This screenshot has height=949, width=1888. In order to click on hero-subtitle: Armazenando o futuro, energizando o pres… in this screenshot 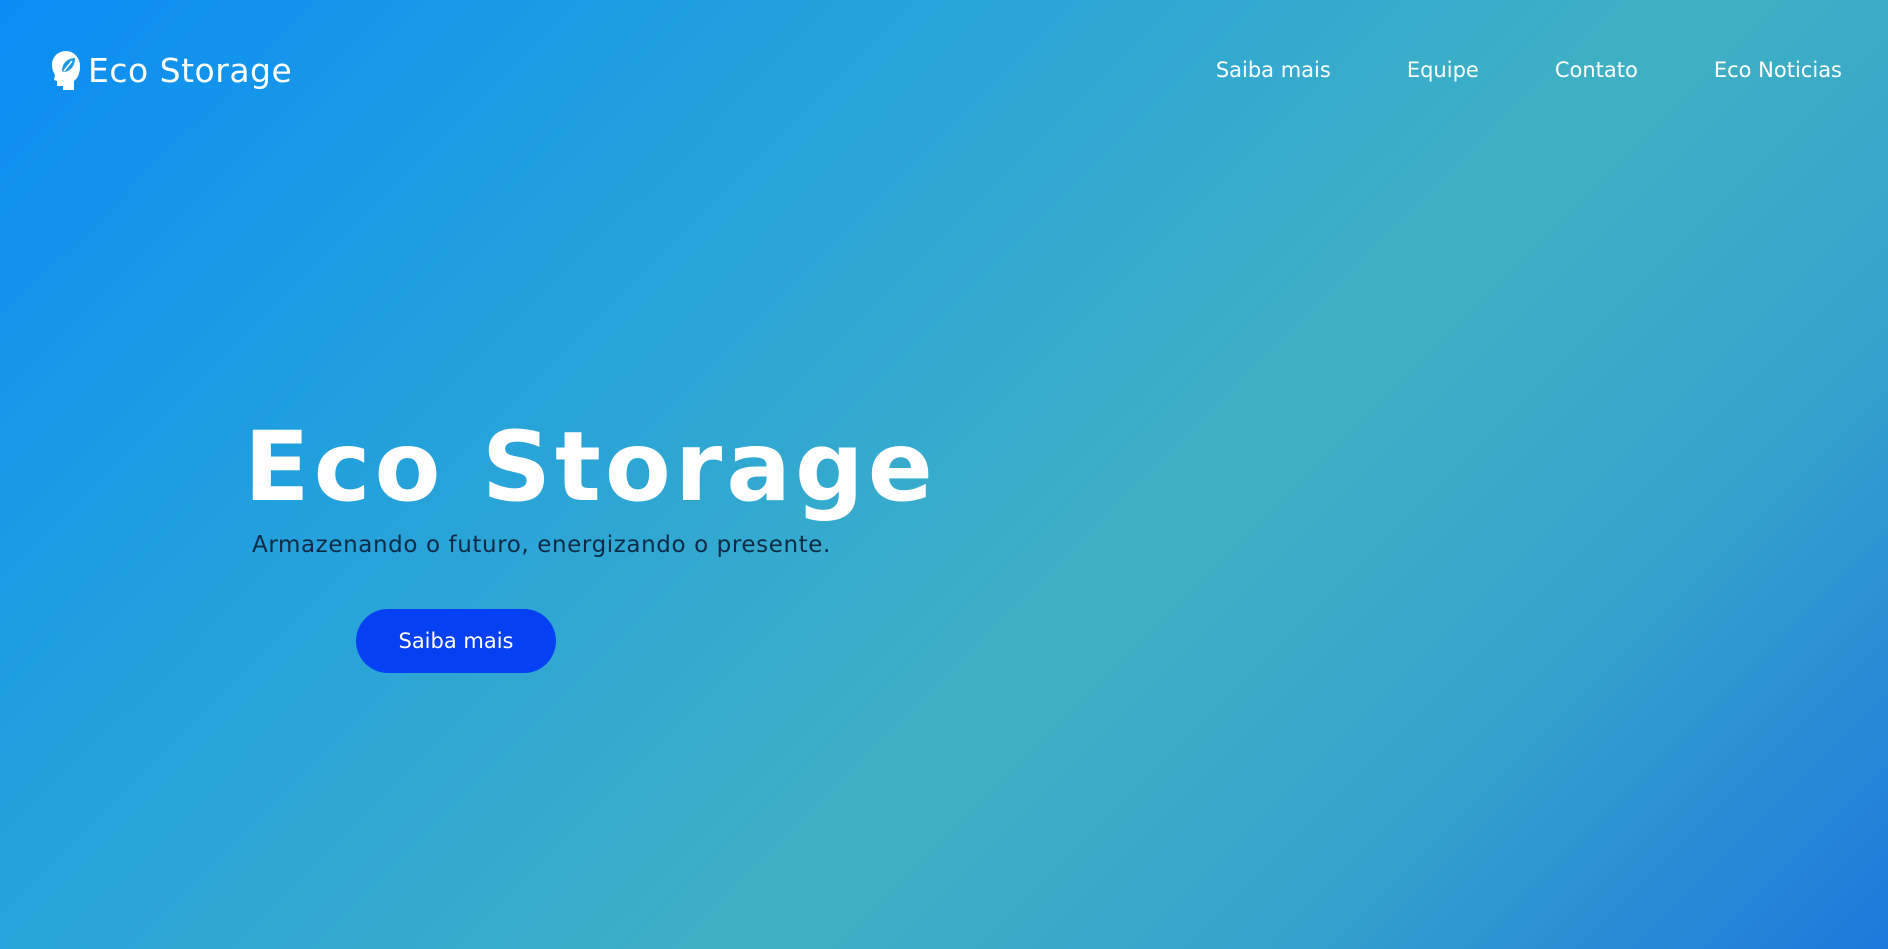, I will do `click(541, 545)`.